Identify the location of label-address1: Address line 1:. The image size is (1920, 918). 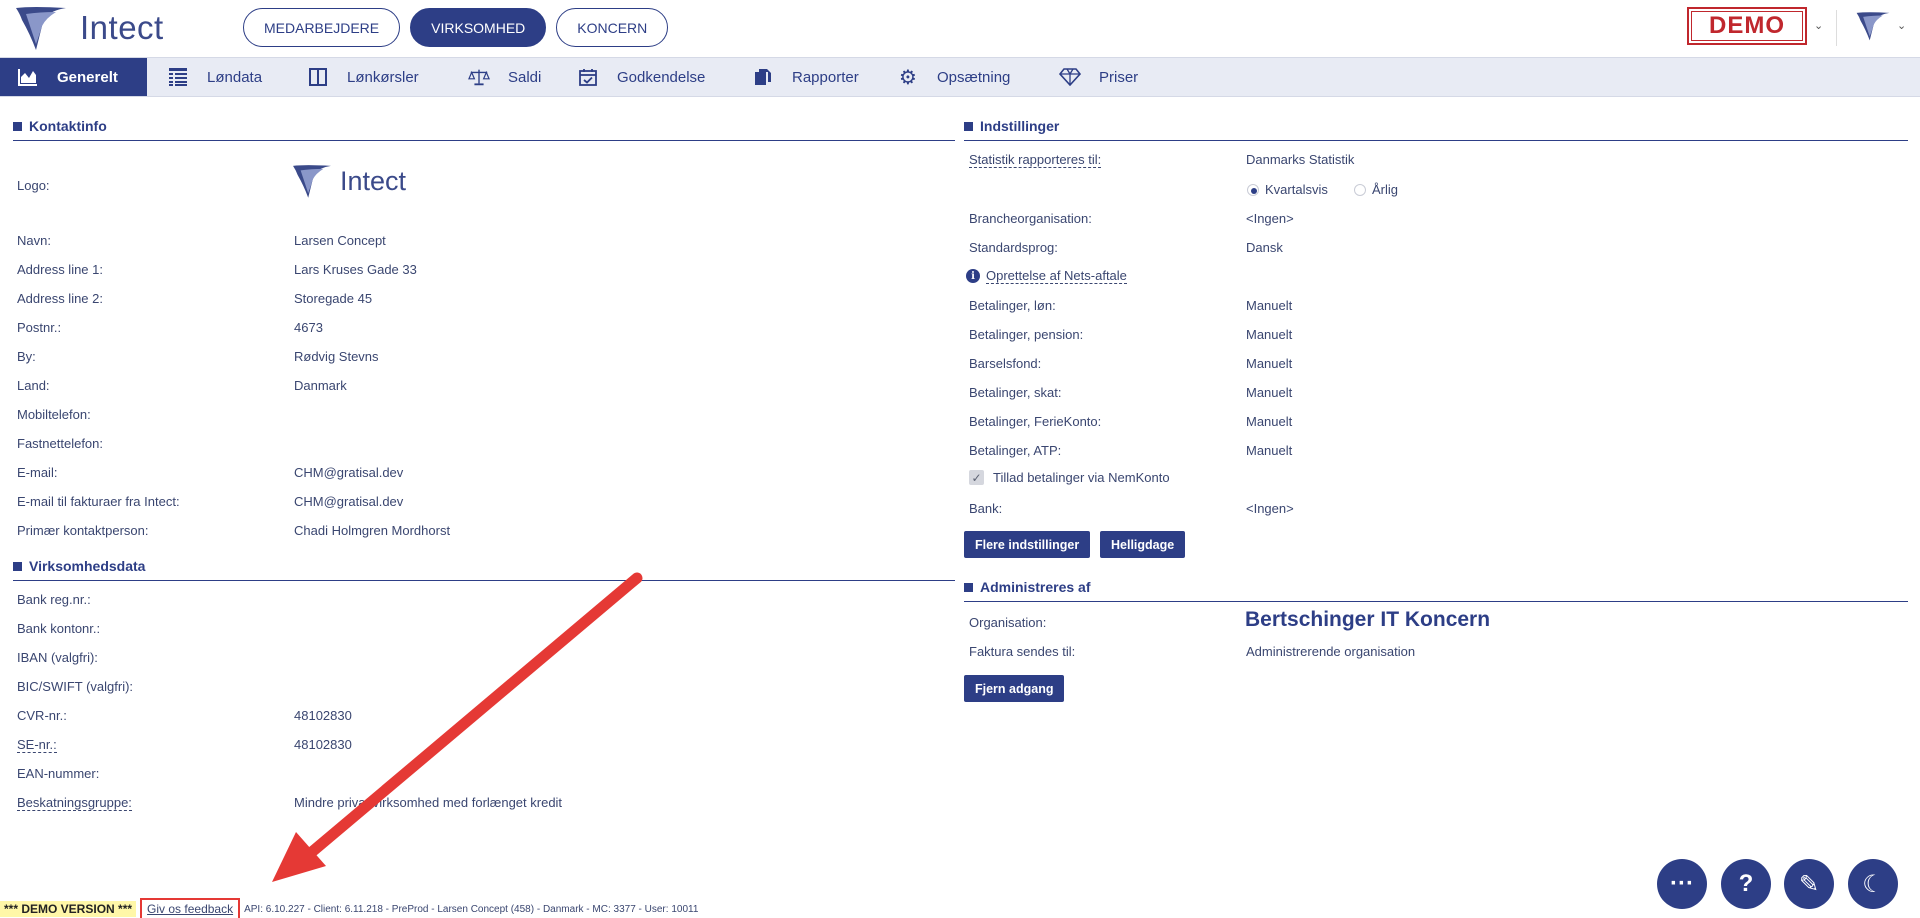
(60, 269).